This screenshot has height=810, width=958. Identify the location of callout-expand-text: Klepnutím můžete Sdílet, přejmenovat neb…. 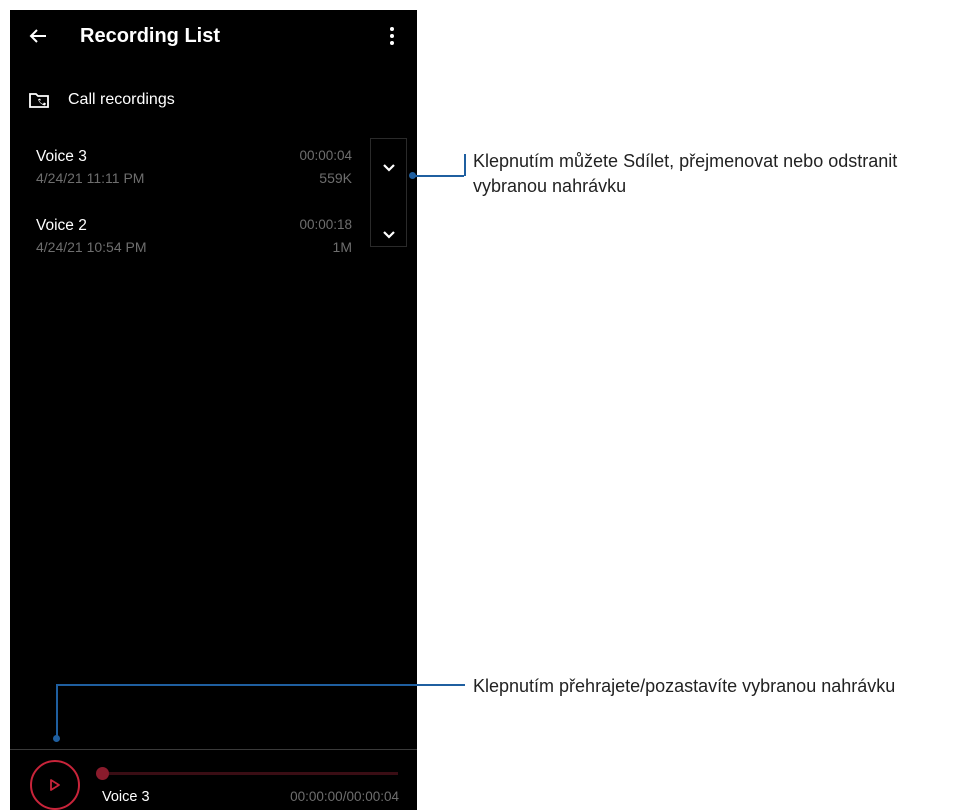
(685, 173).